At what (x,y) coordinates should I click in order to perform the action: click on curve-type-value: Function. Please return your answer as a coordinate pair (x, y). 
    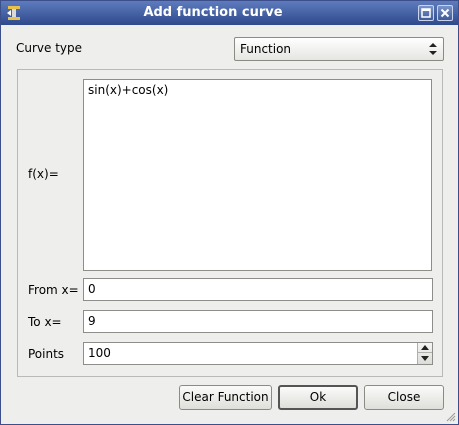
    Looking at the image, I should click on (266, 49).